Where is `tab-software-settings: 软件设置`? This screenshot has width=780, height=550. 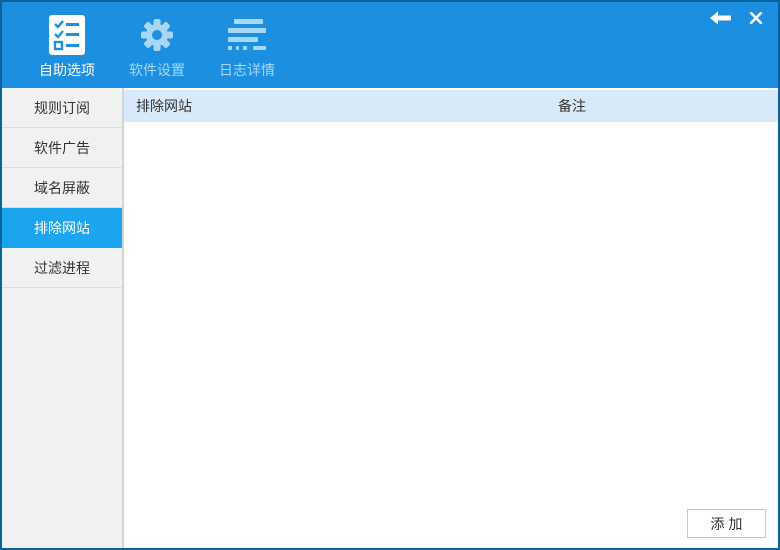
tab-software-settings: 软件设置 is located at coordinates (157, 45).